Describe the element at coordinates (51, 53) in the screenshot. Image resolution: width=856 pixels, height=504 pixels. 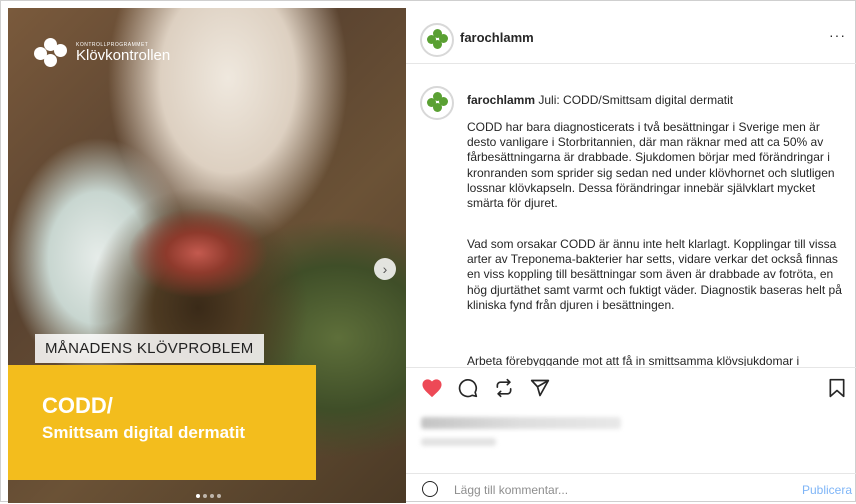
I see `brand-logo-icon` at that location.